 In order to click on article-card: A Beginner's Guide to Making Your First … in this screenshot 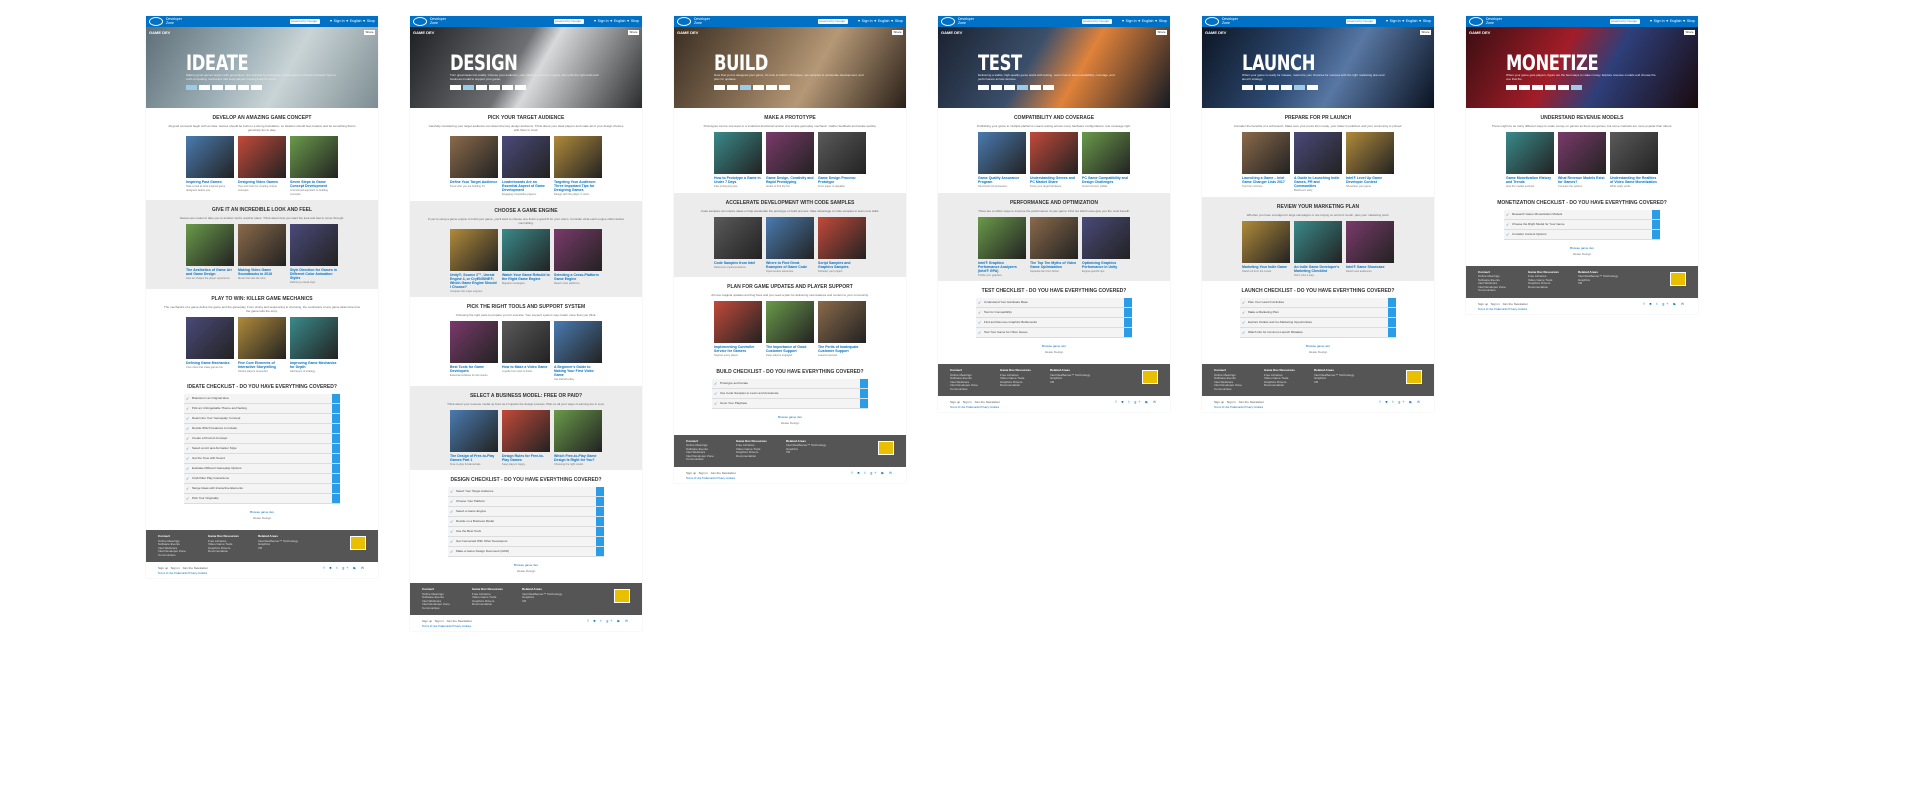, I will do `click(578, 351)`.